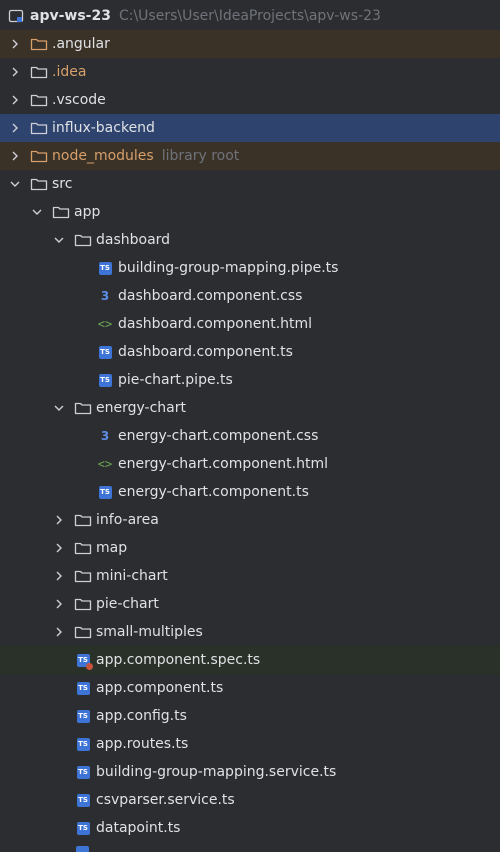 The height and width of the screenshot is (852, 500). What do you see at coordinates (103, 156) in the screenshot?
I see `tree-item-label: node_modules` at bounding box center [103, 156].